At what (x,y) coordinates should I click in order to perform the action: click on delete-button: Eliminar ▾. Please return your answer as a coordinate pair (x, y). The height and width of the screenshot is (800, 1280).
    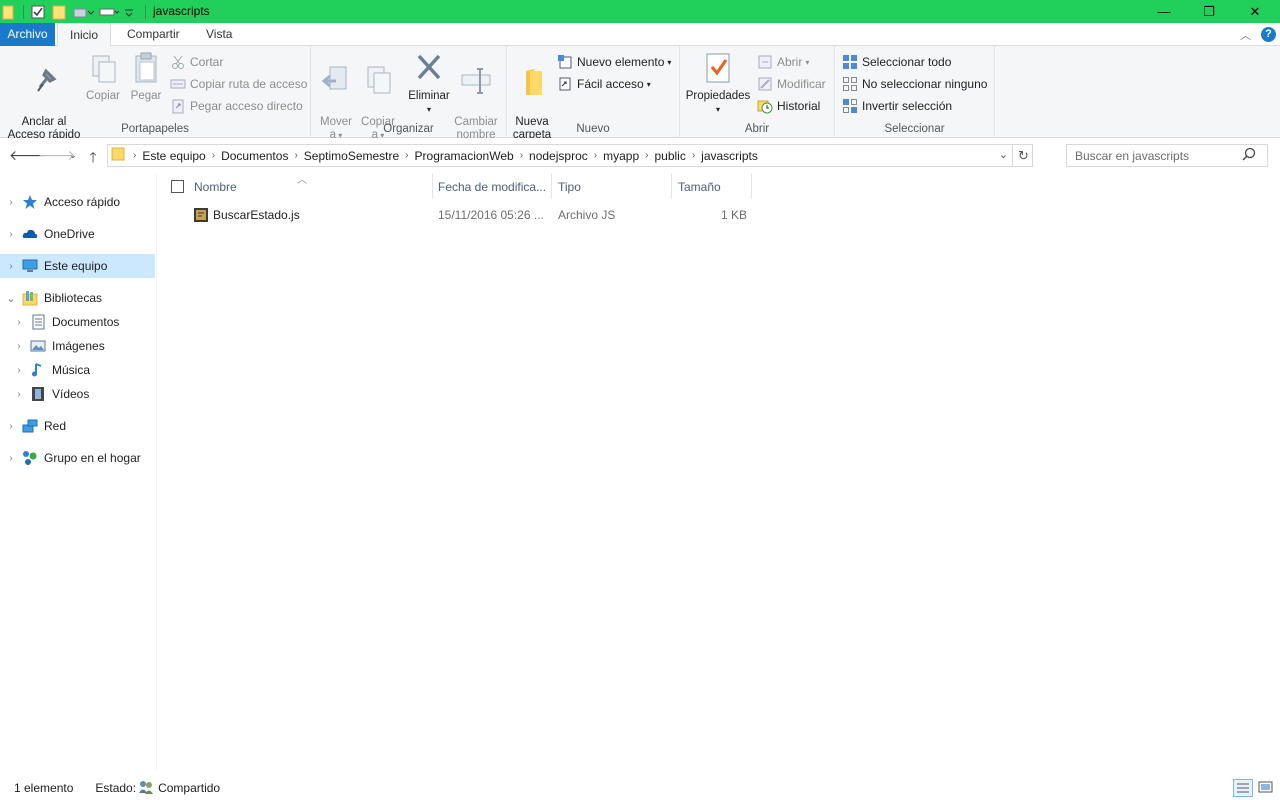
    Looking at the image, I should click on (429, 83).